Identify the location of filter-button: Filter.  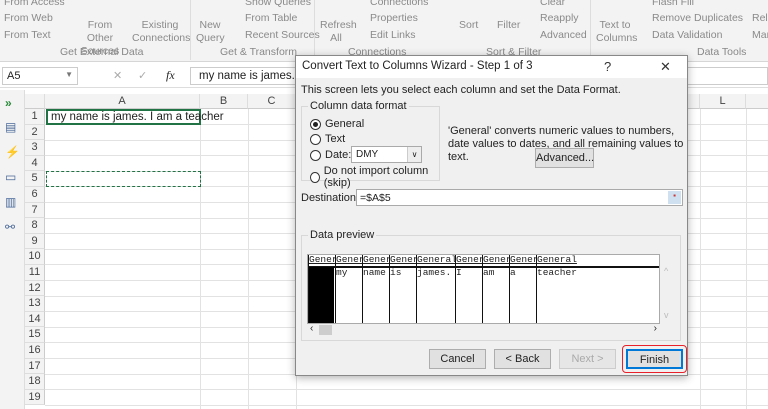
(508, 25).